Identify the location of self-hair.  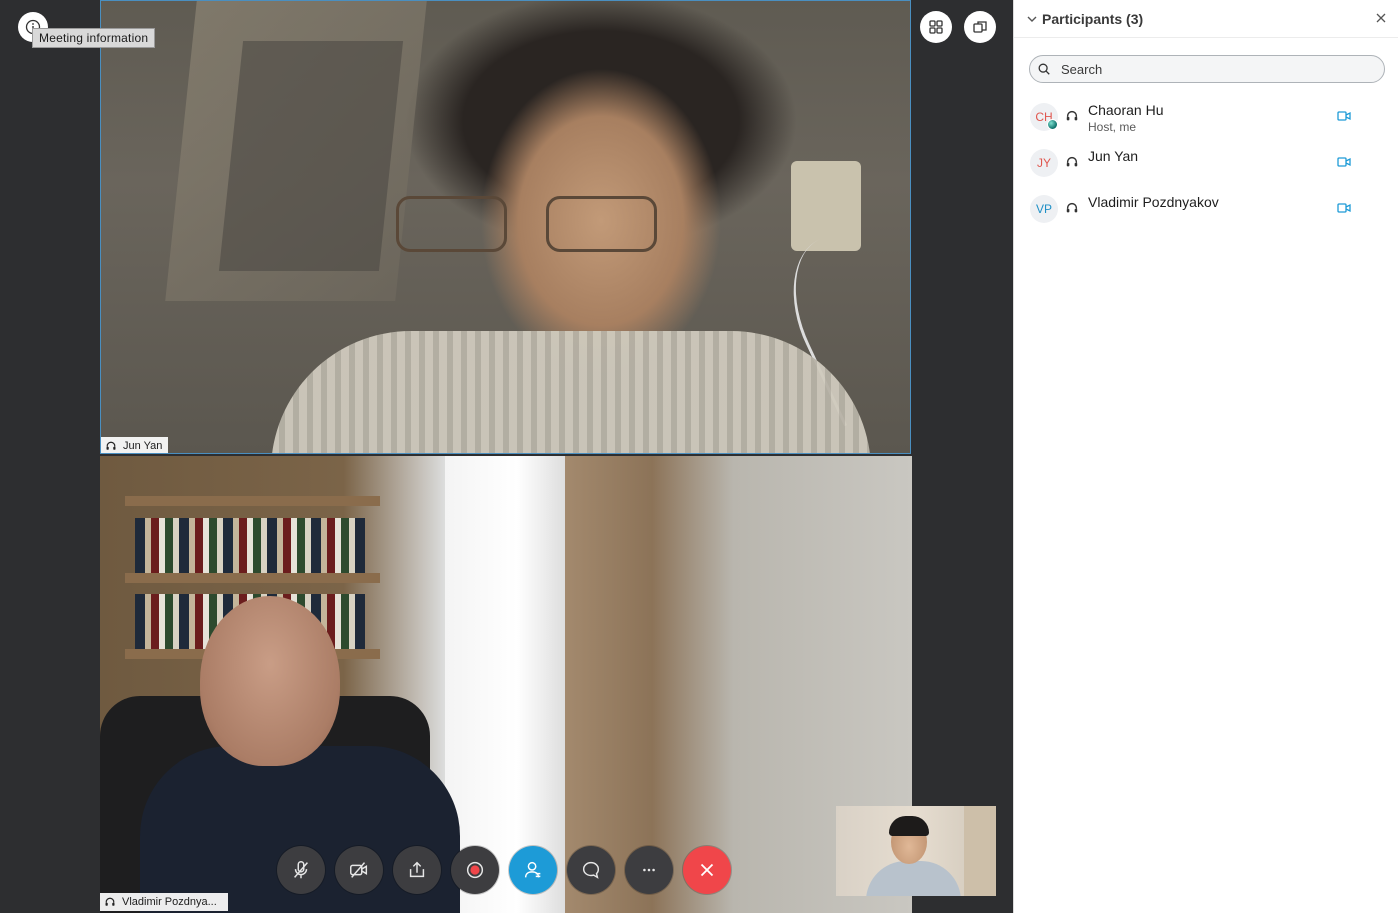
(909, 826).